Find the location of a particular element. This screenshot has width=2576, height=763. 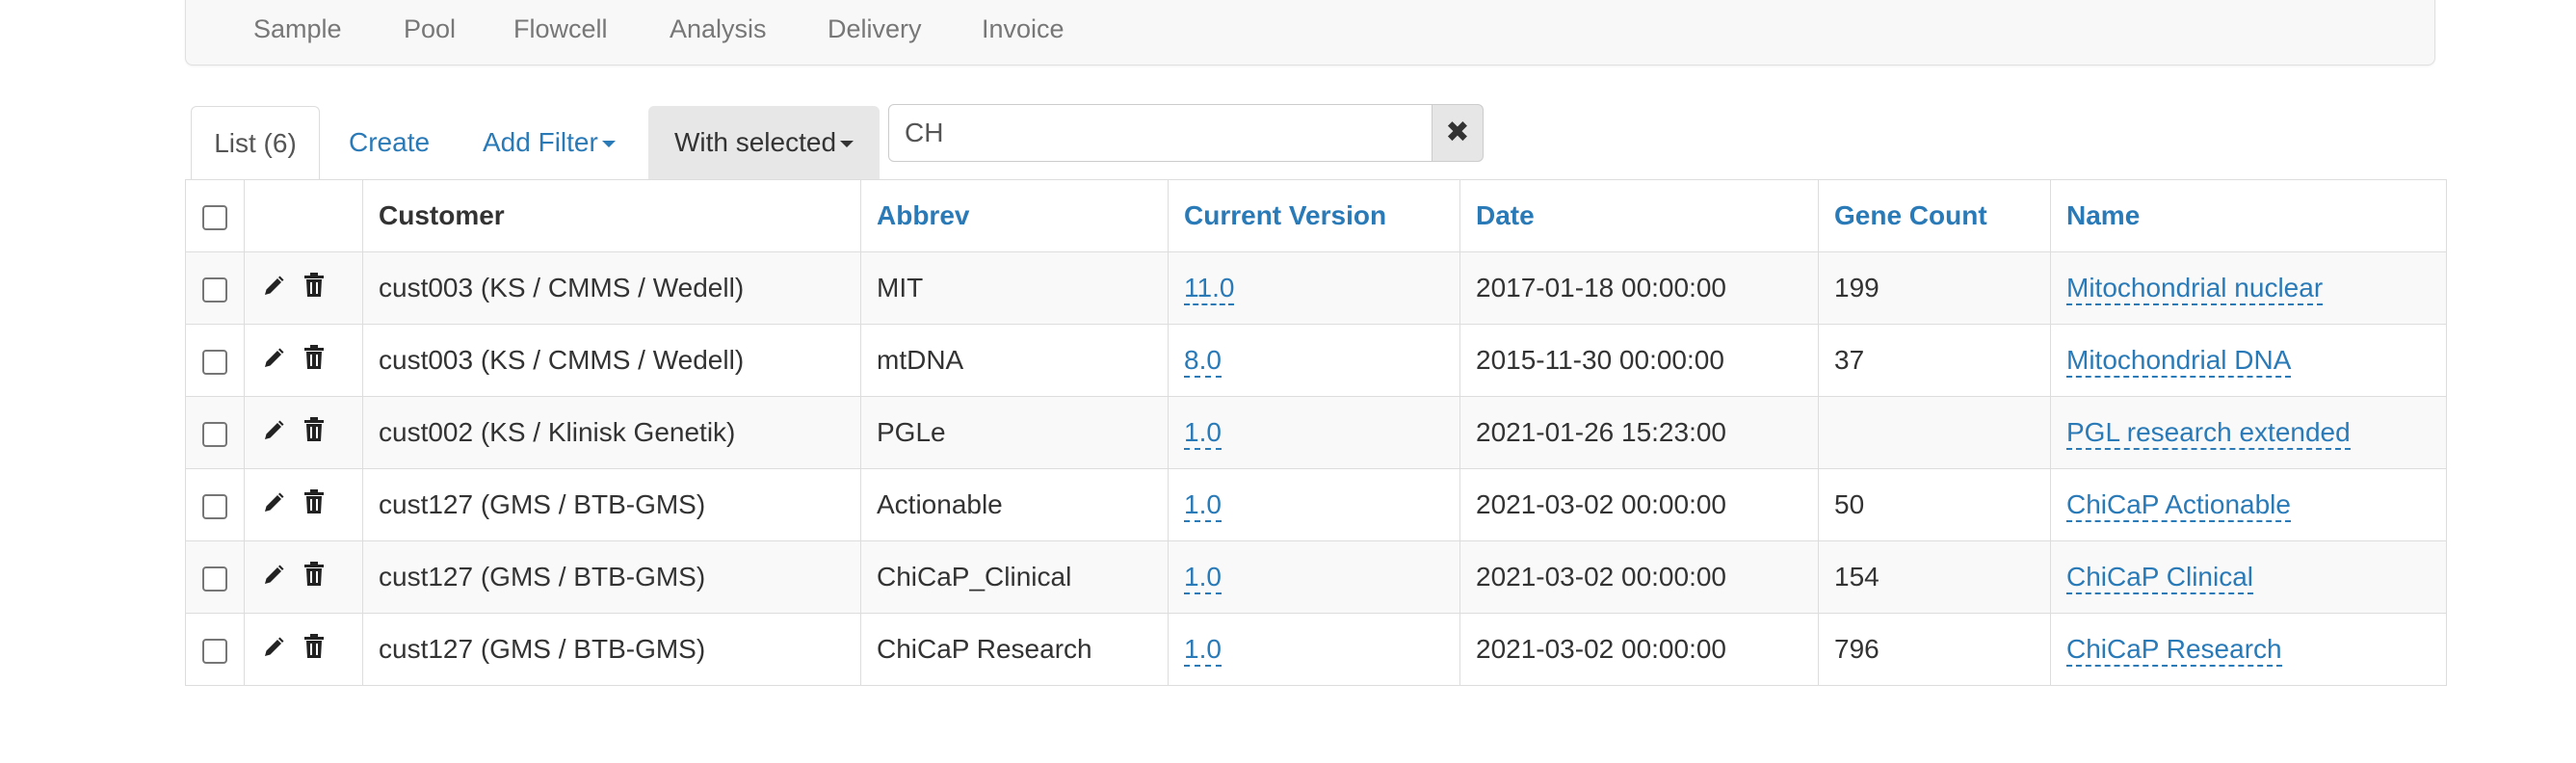

cell-name: Mitochondrial nuclear is located at coordinates (2249, 288).